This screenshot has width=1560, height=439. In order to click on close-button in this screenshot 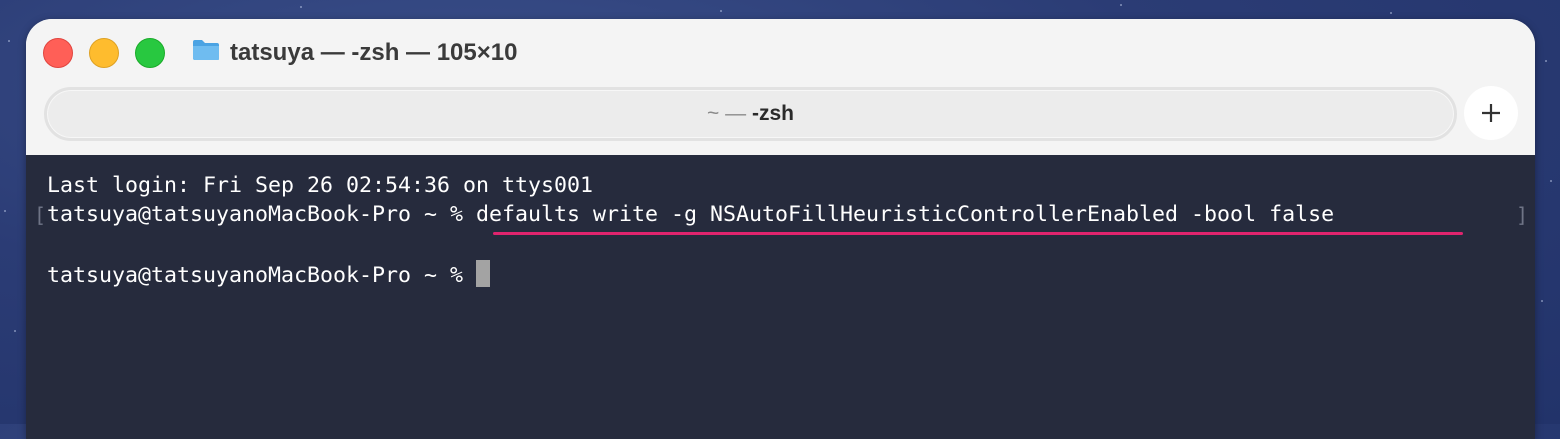, I will do `click(58, 53)`.